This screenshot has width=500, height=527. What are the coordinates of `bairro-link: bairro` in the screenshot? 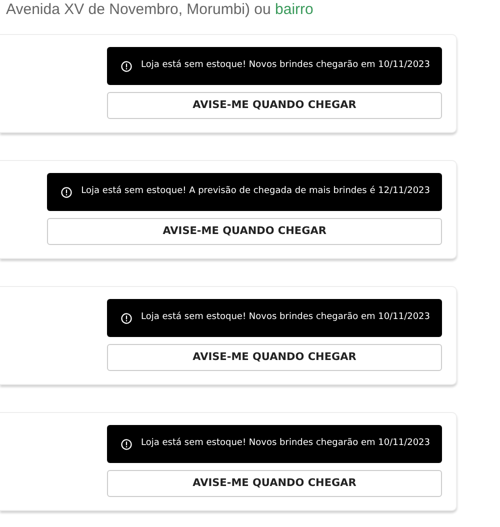 It's located at (294, 9).